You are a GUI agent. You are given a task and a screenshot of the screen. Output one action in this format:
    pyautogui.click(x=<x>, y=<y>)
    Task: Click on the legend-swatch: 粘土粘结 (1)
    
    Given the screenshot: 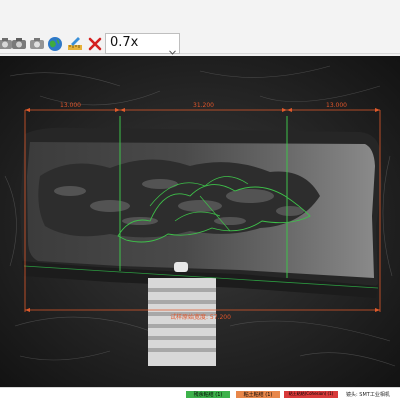 What is the action you would take?
    pyautogui.click(x=258, y=394)
    